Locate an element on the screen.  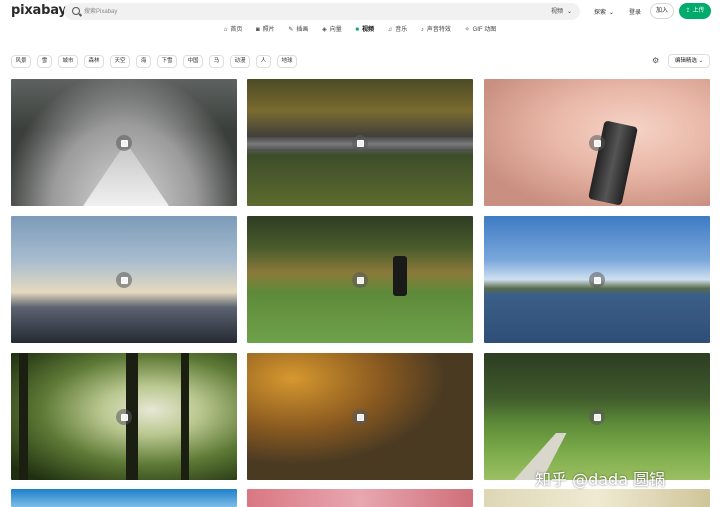
search-type-dropdown: 视频 ⌄ is located at coordinates (561, 10).